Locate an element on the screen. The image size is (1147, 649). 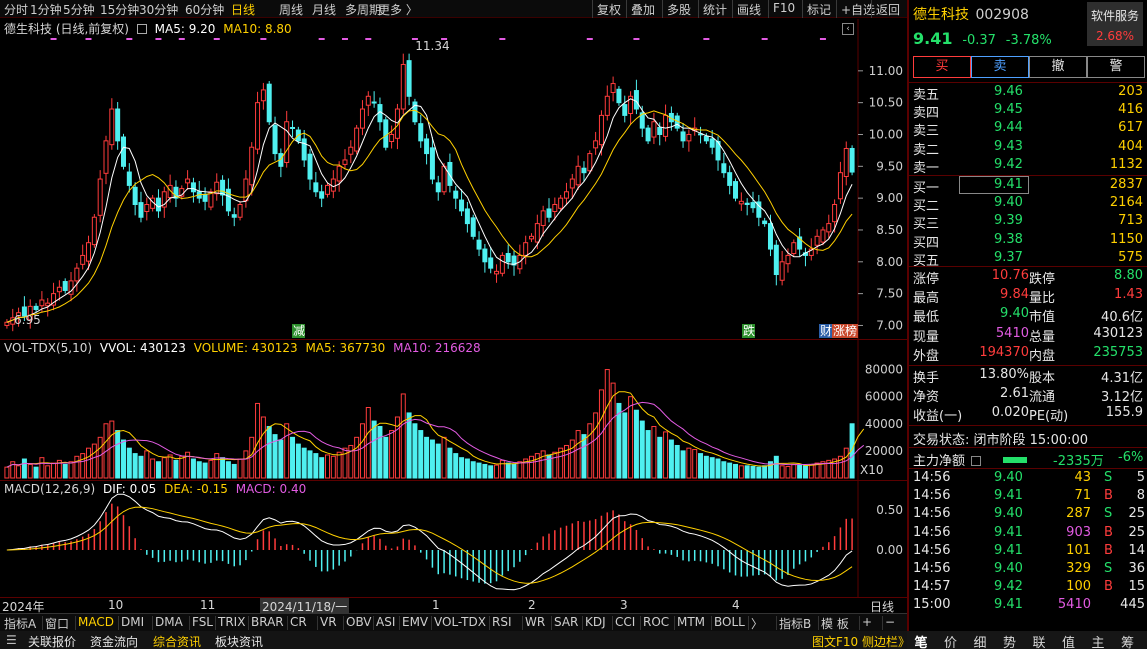
signal-marker is located at coordinates (368, 39).